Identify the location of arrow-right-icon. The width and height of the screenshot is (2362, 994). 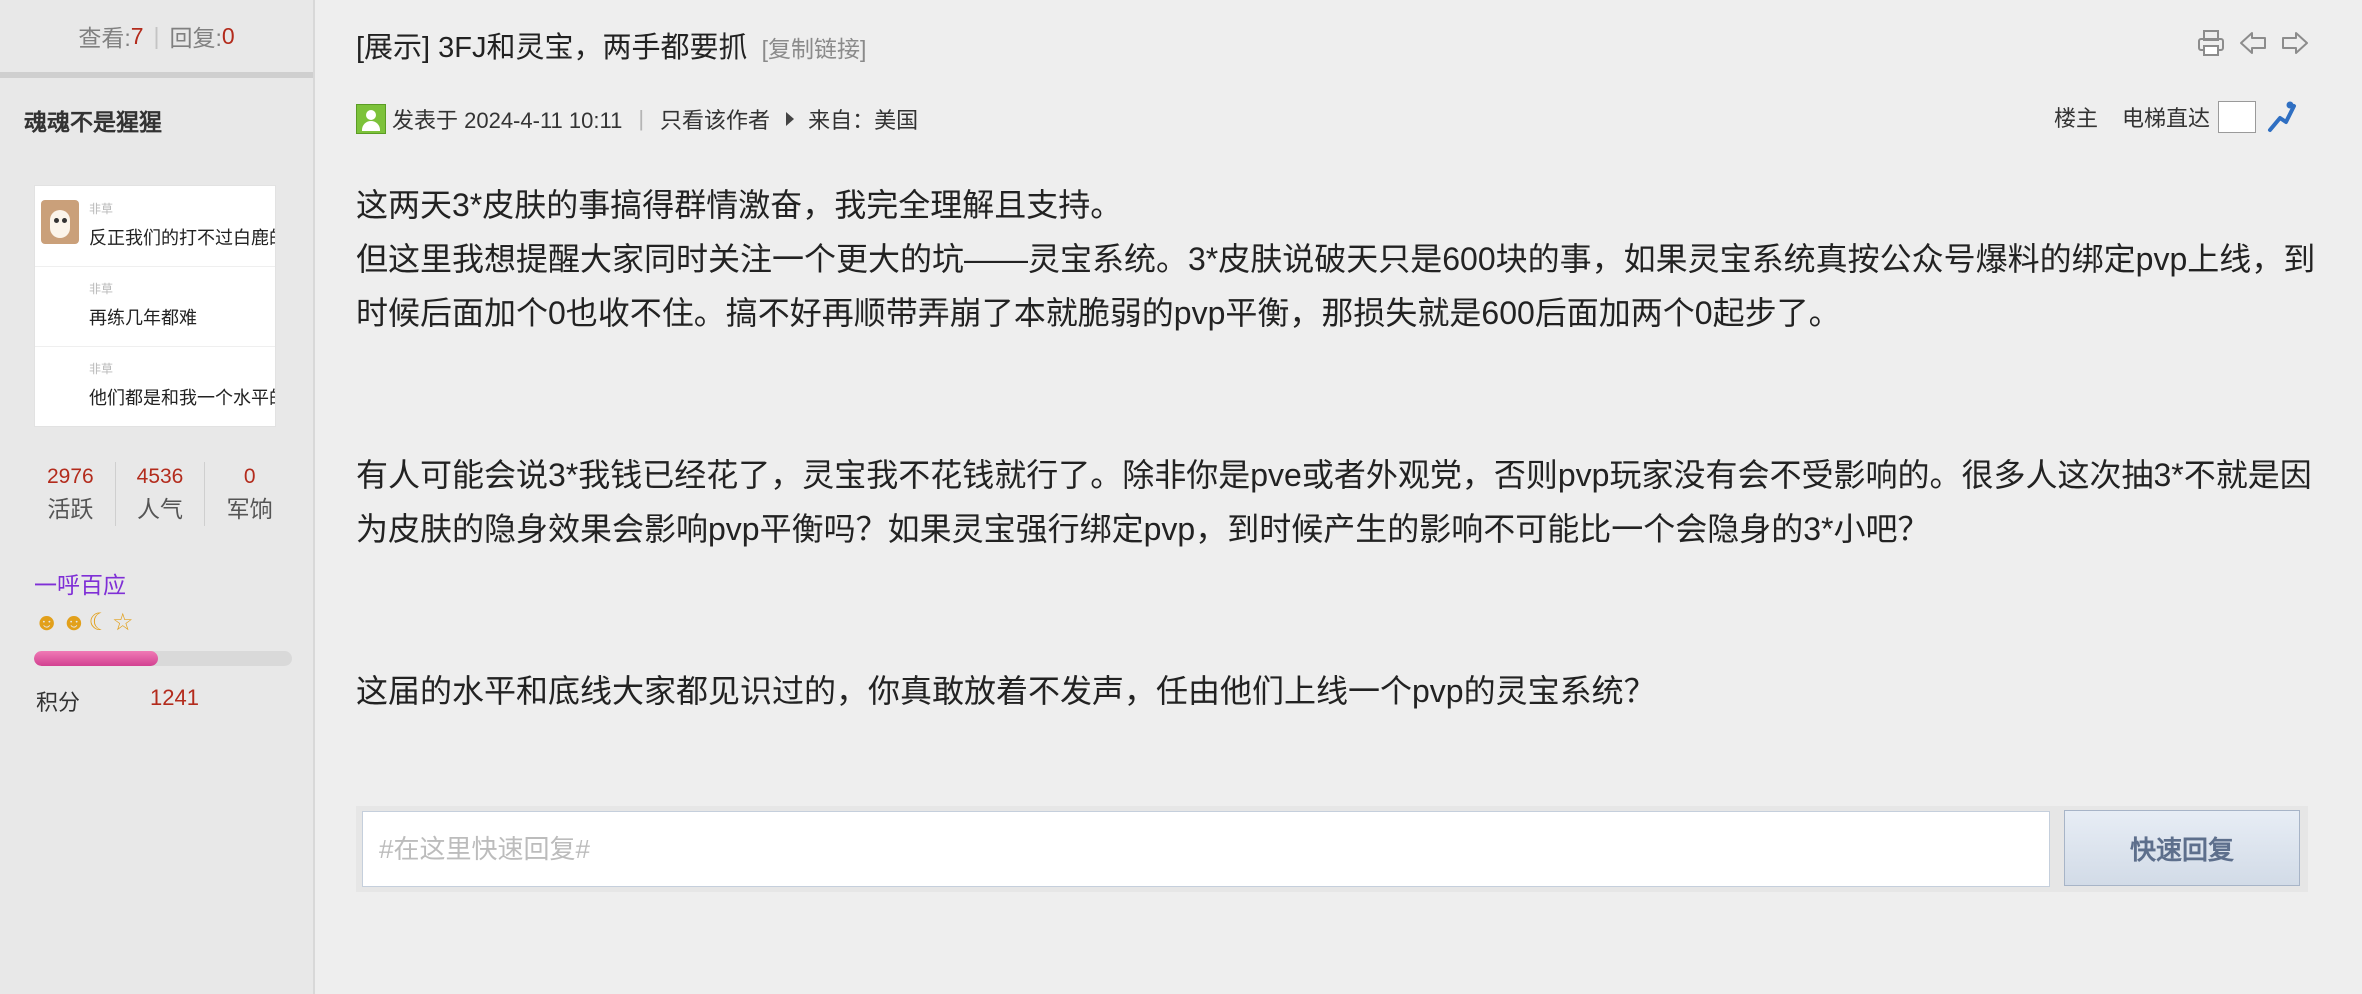
(790, 119).